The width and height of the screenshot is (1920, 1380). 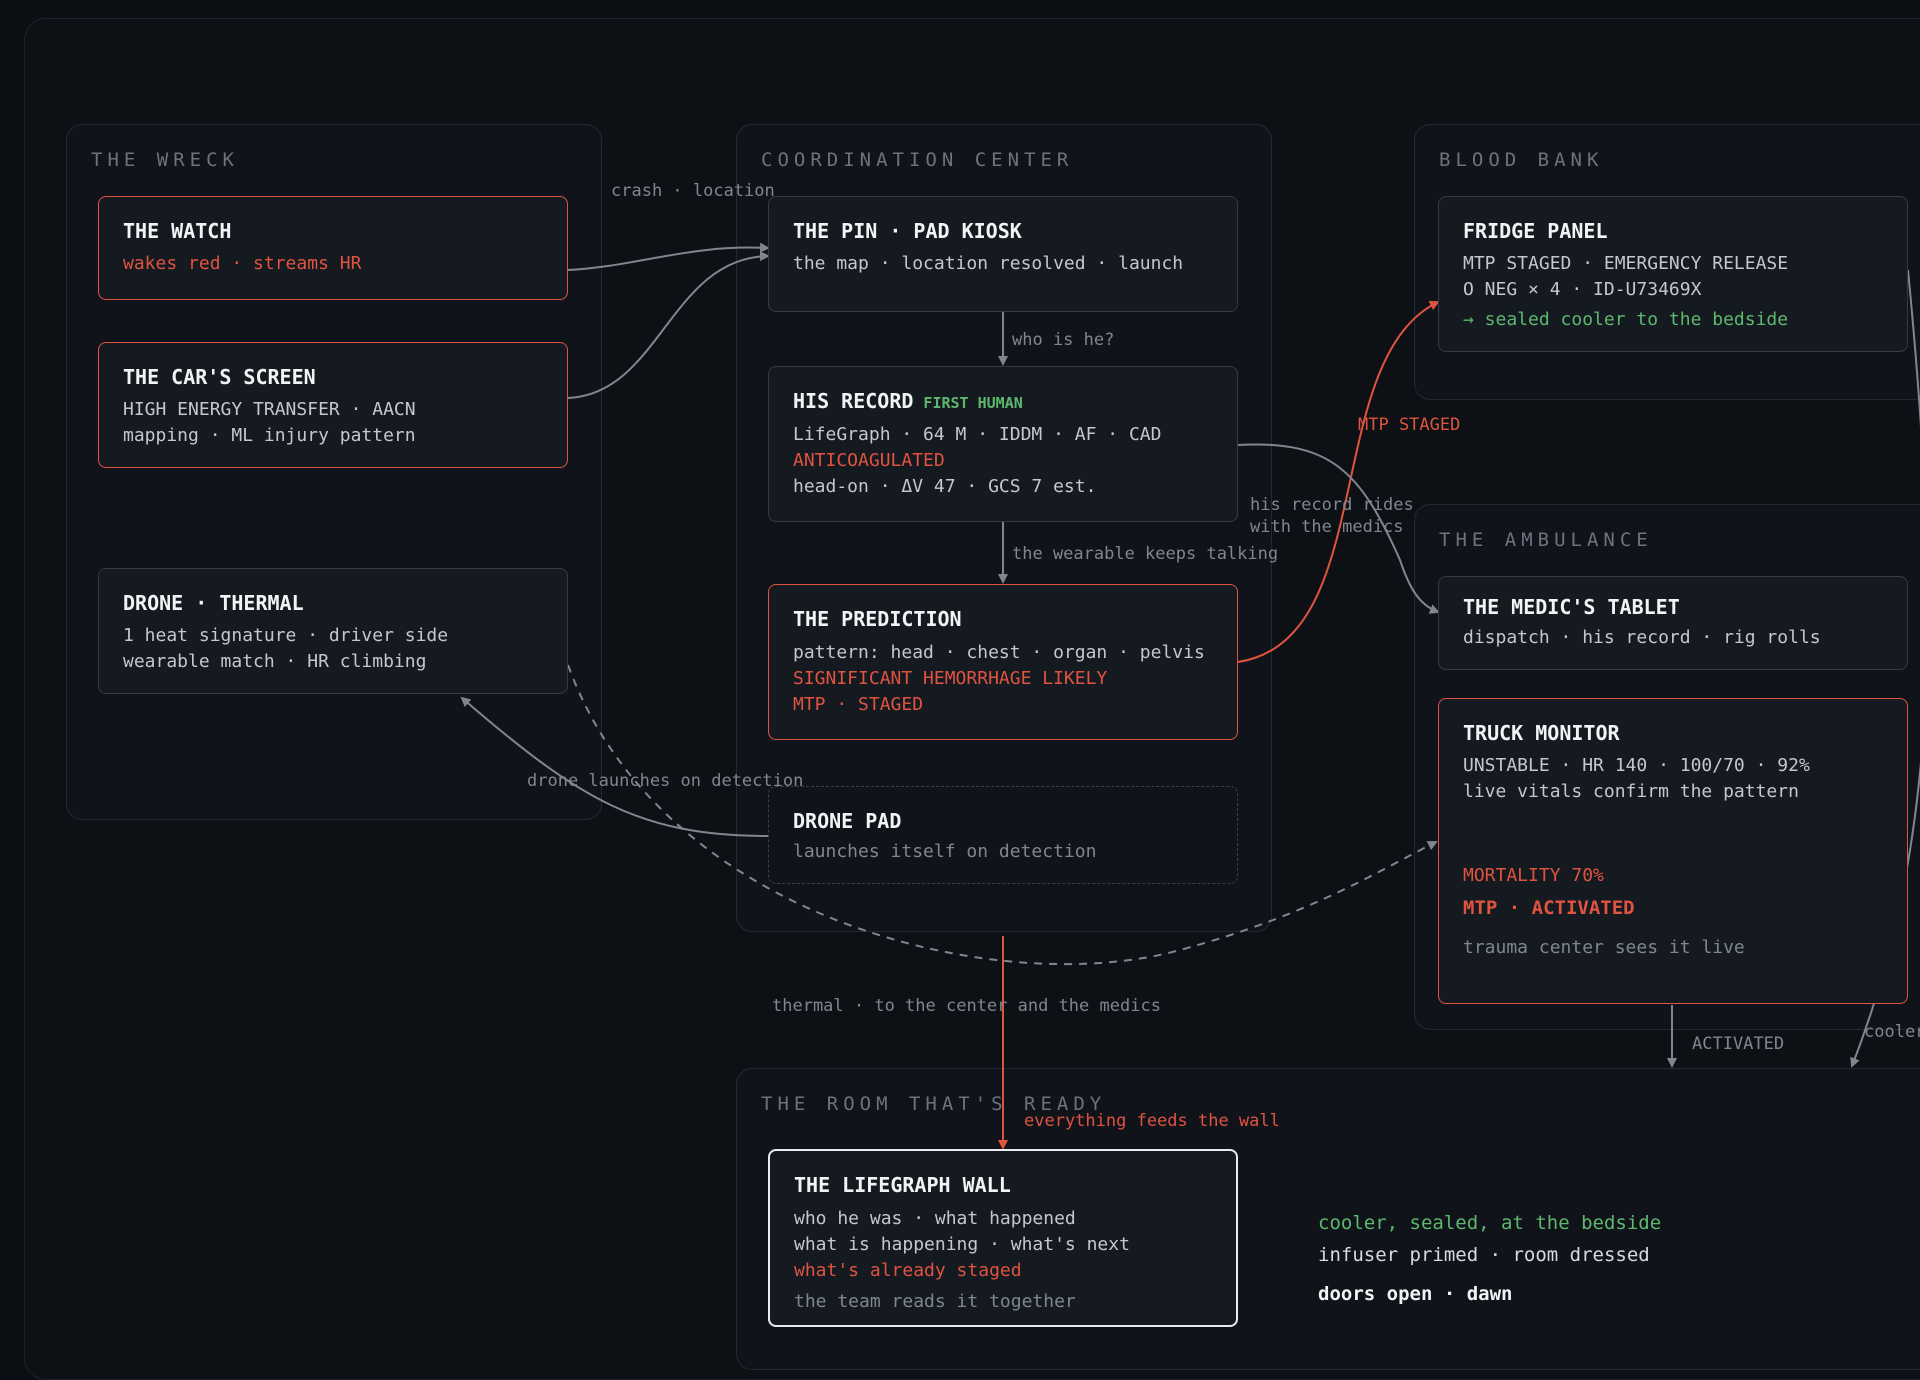 I want to click on node-title: TRUCK MONITOR, so click(x=1541, y=733).